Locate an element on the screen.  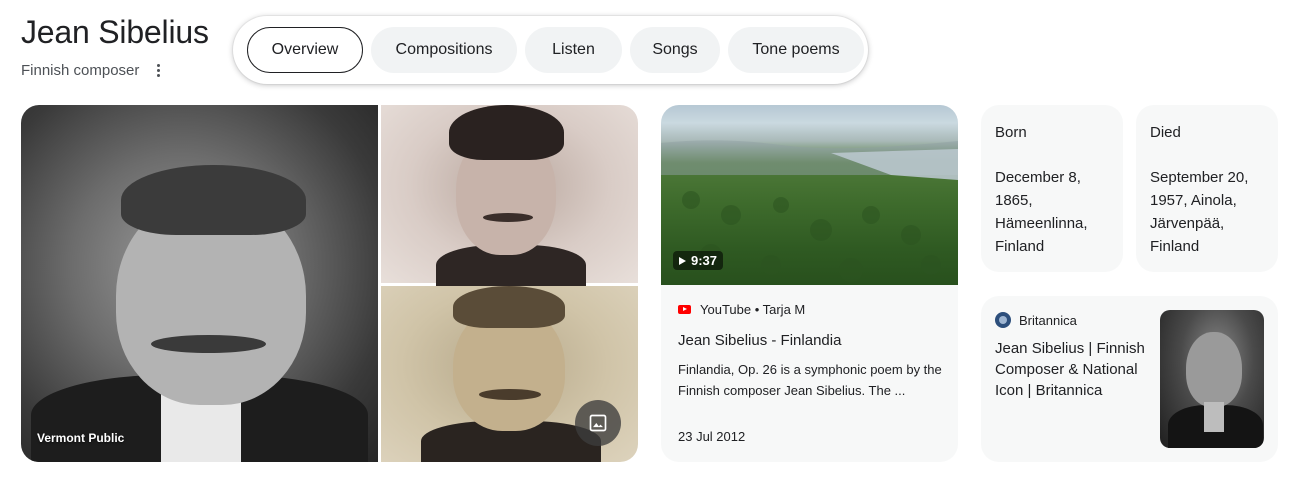
youtube-icon is located at coordinates (684, 309).